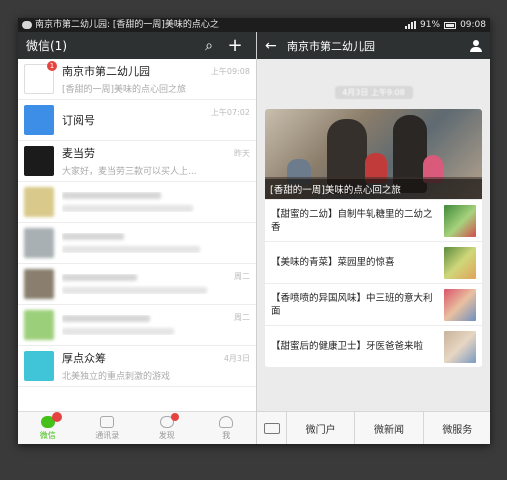 Image resolution: width=507 pixels, height=480 pixels. Describe the element at coordinates (40, 77) in the screenshot. I see `chat-avatar: 1` at that location.